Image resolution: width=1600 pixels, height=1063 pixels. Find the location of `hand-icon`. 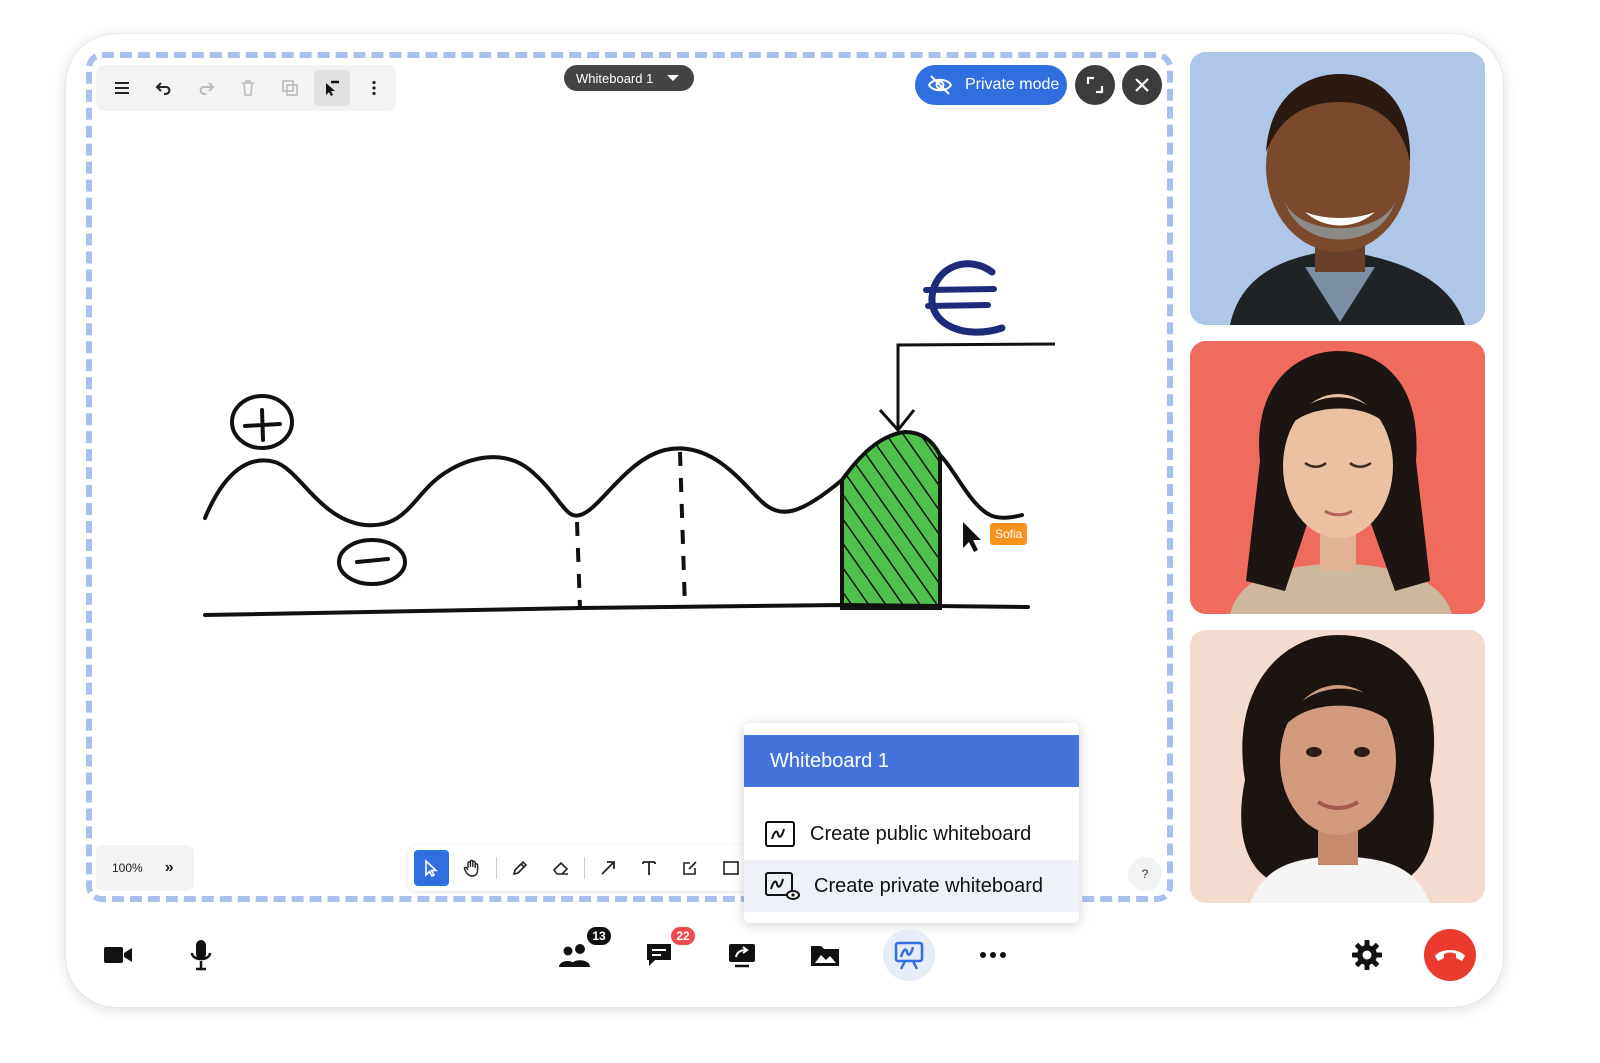

hand-icon is located at coordinates (472, 868).